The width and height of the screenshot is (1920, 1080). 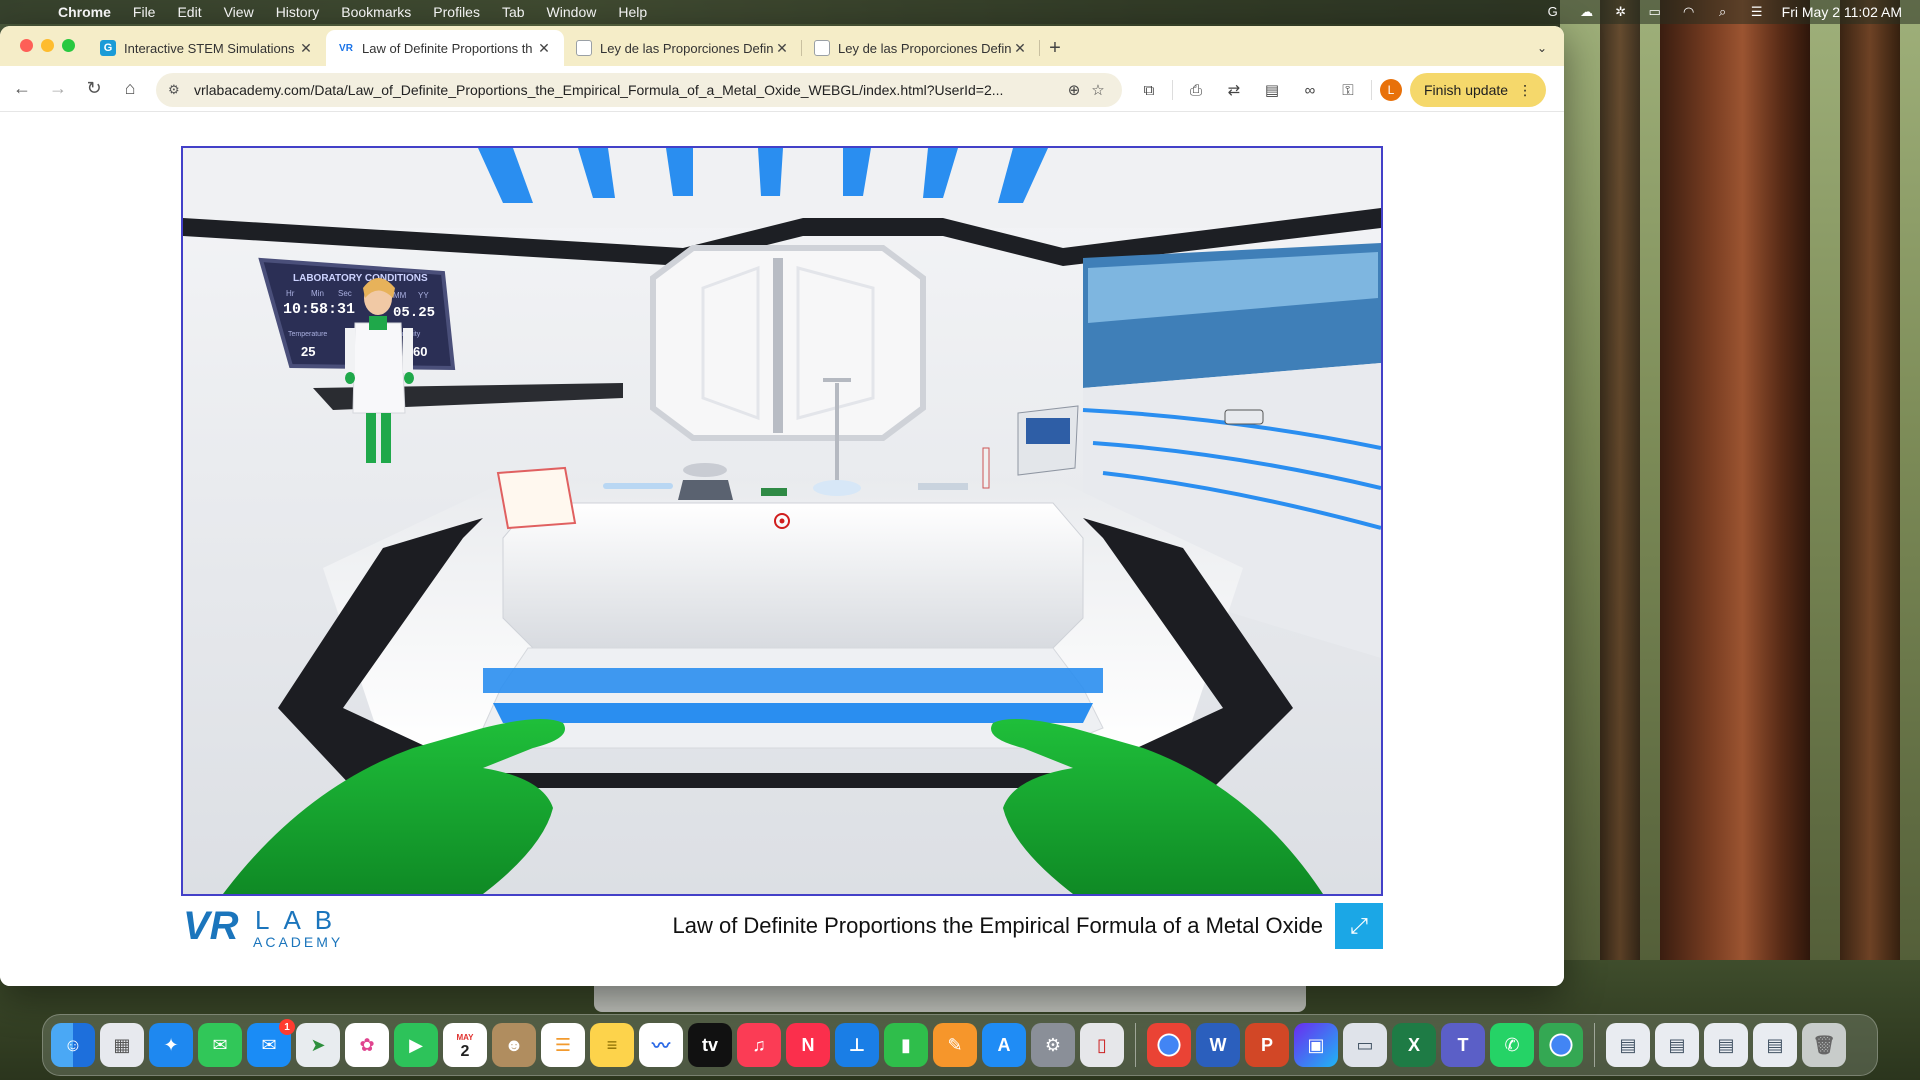 What do you see at coordinates (108, 48) in the screenshot?
I see `stem-favicon-icon: G` at bounding box center [108, 48].